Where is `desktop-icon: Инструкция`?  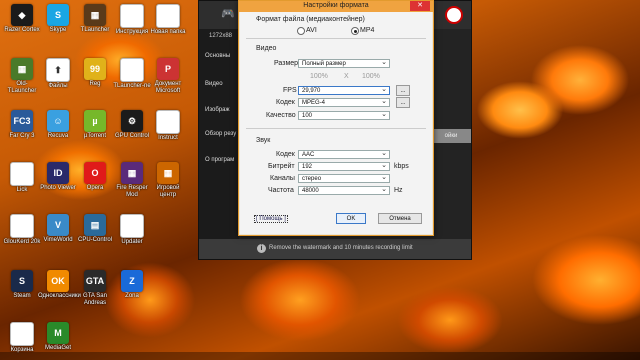
desktop-icon: Инструкция is located at coordinates (132, 20).